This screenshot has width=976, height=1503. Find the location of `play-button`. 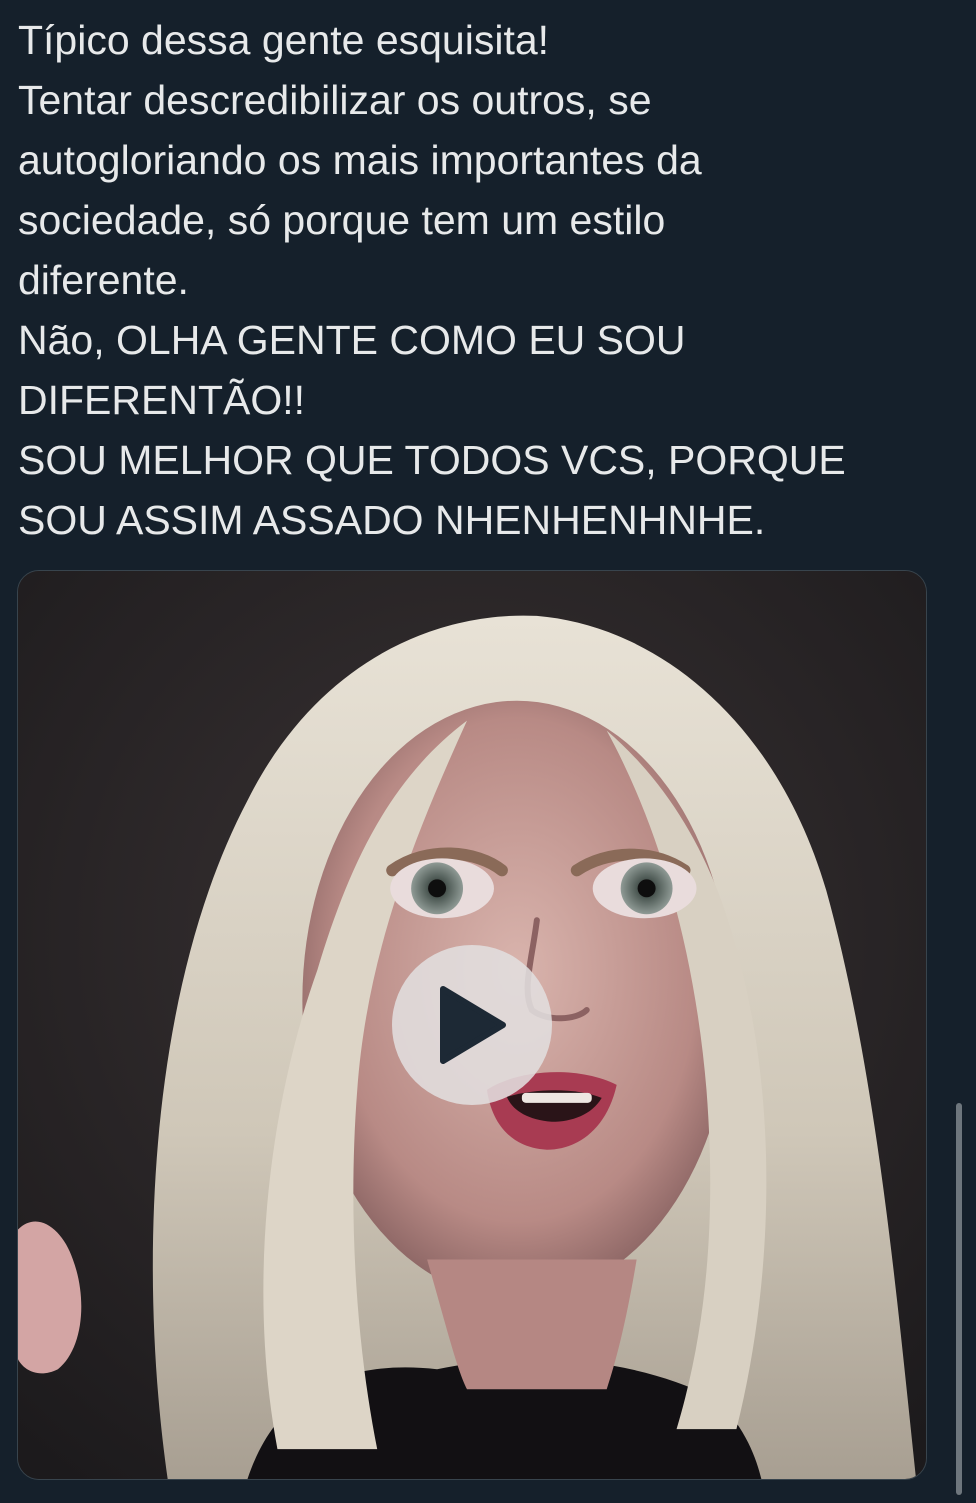

play-button is located at coordinates (472, 1025).